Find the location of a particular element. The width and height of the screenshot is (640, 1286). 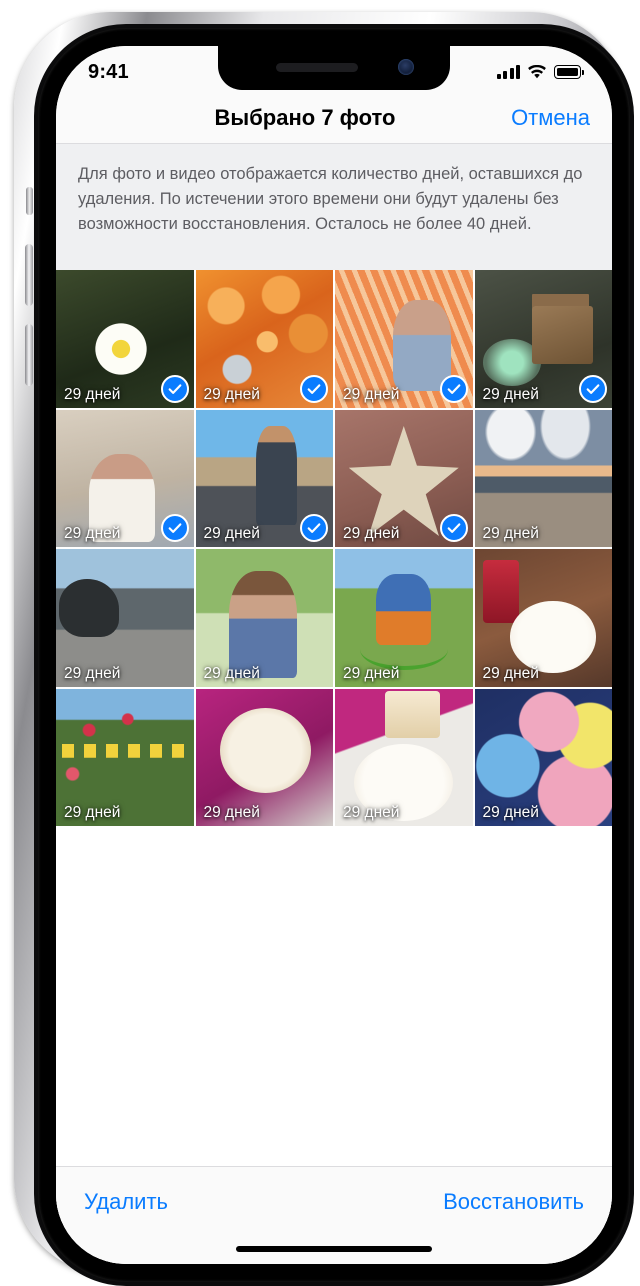

notch is located at coordinates (334, 68).